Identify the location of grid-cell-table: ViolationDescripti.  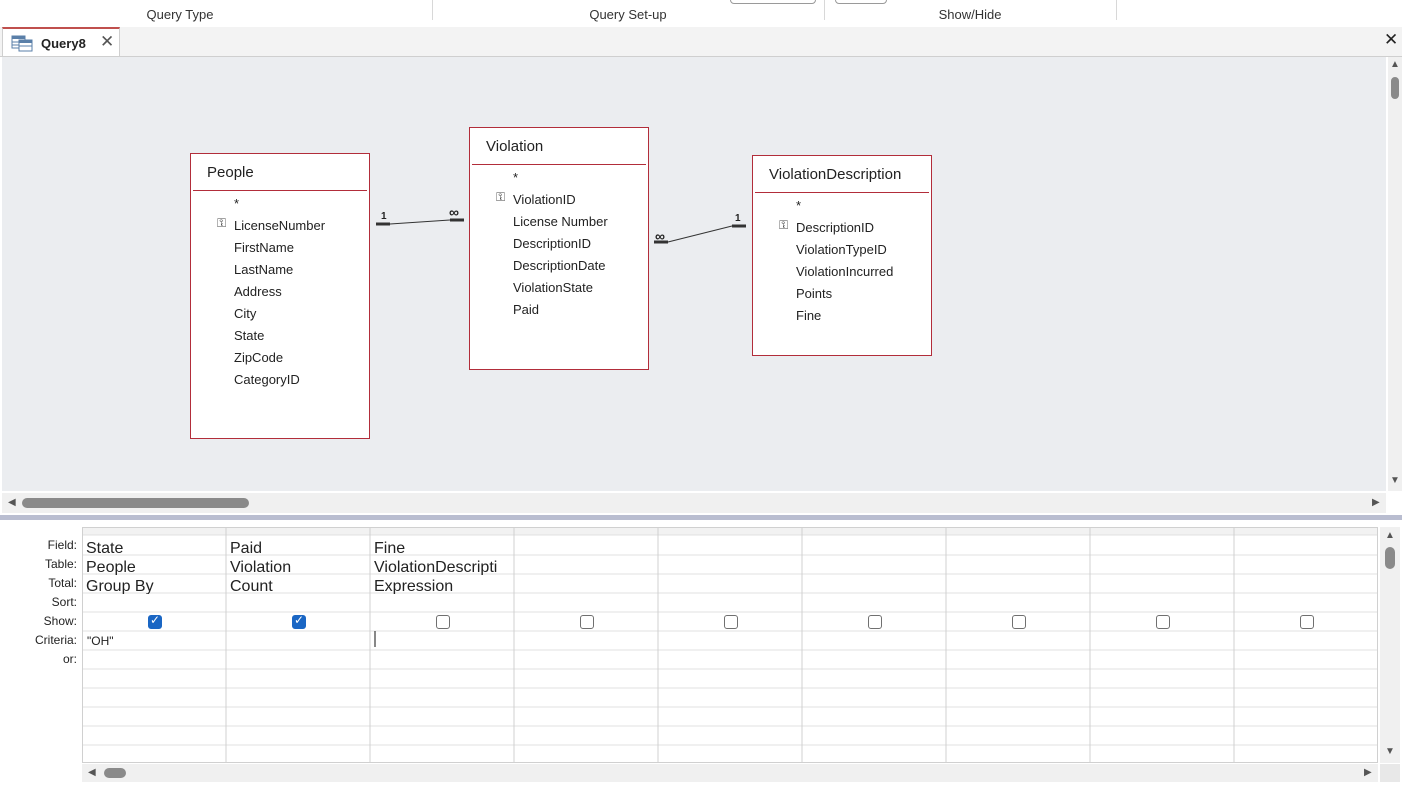
(444, 567).